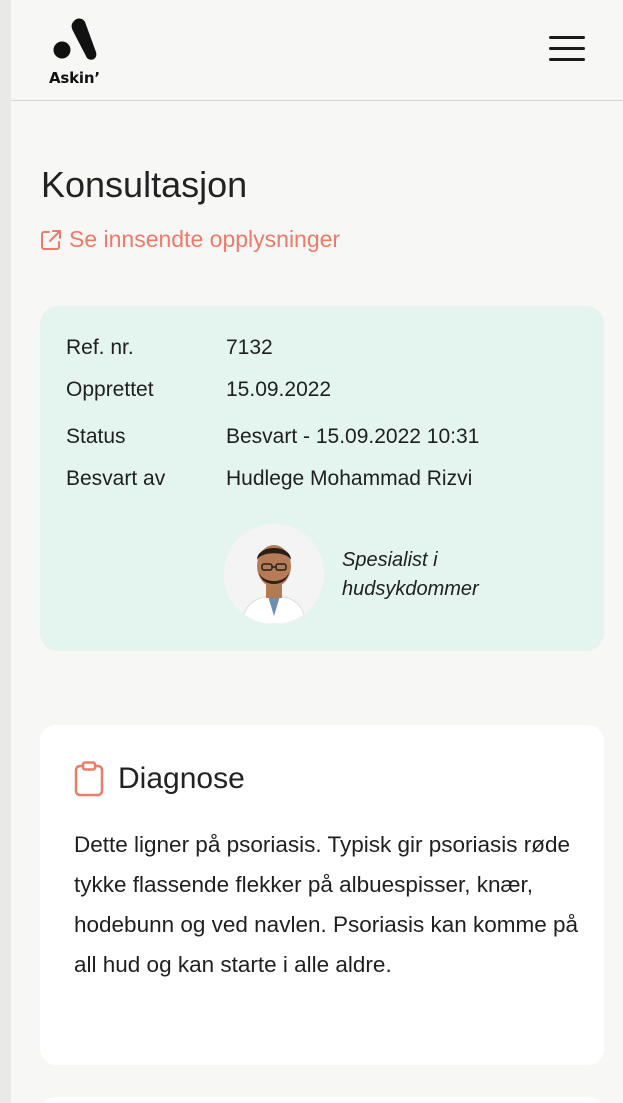  I want to click on ref-value: 7132, so click(249, 347).